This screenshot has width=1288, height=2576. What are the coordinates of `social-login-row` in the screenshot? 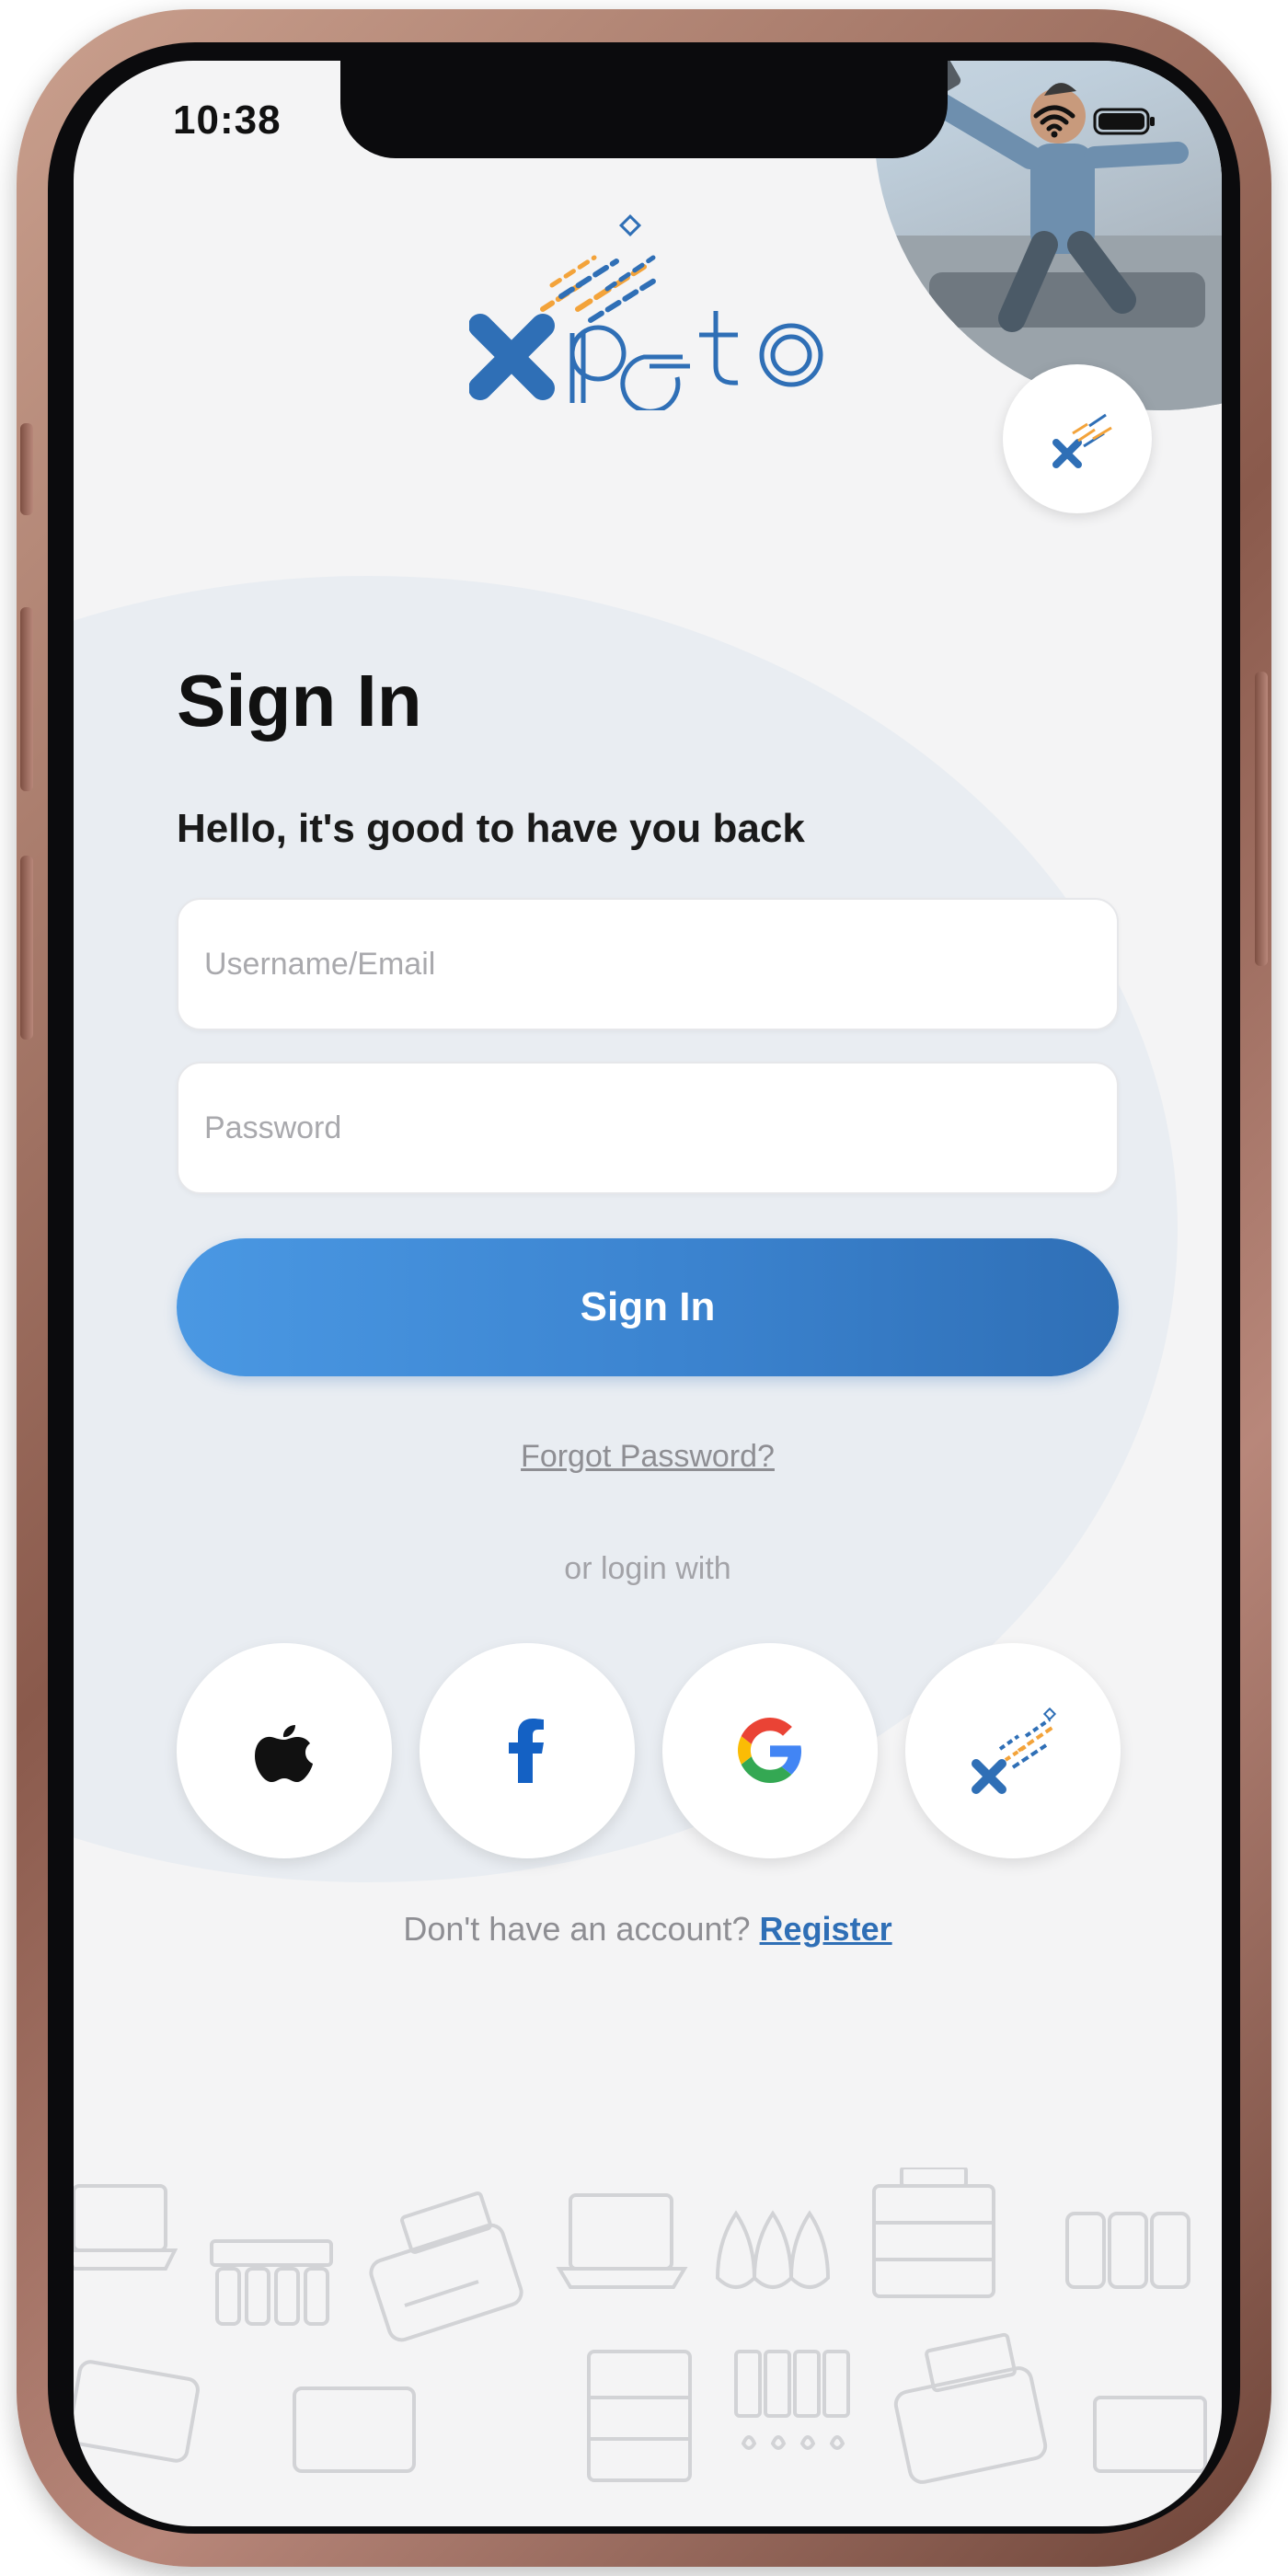 It's located at (649, 1751).